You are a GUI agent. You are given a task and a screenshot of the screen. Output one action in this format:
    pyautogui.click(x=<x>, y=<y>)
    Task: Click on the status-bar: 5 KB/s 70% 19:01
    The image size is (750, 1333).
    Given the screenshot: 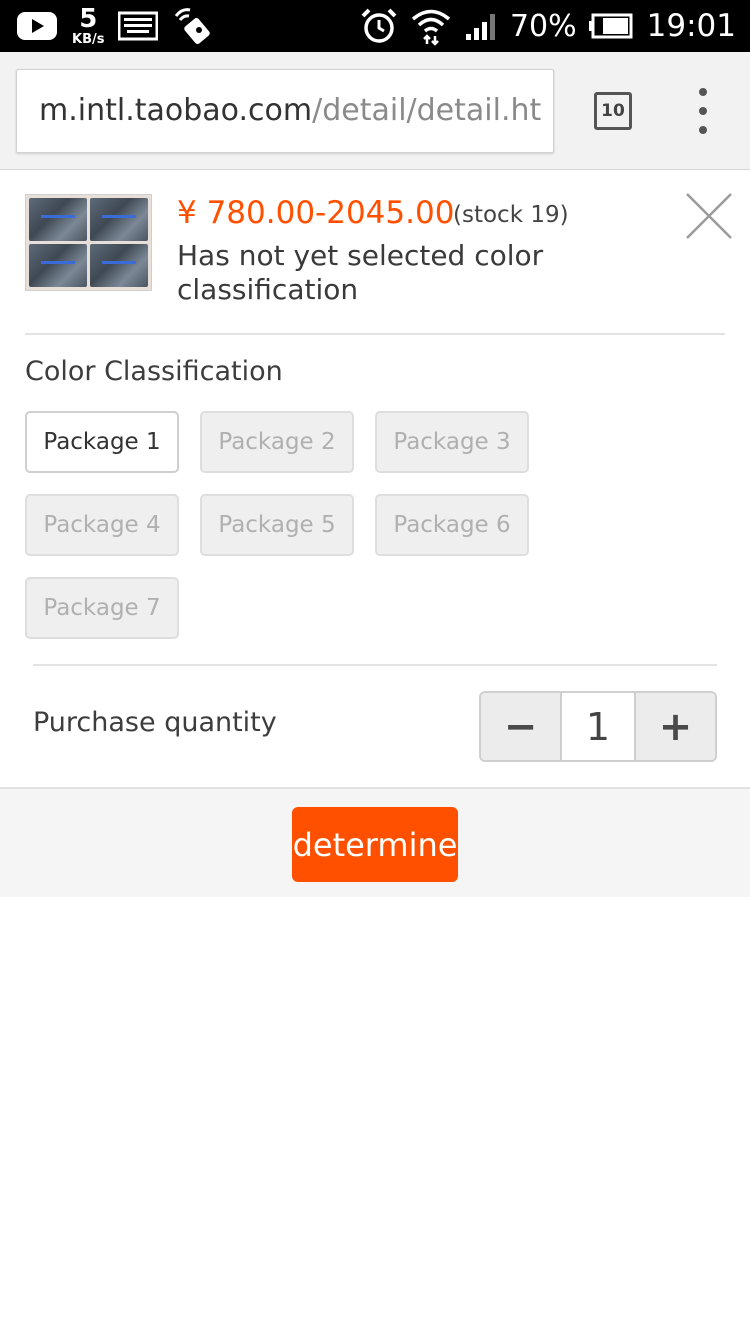 What is the action you would take?
    pyautogui.click(x=375, y=26)
    